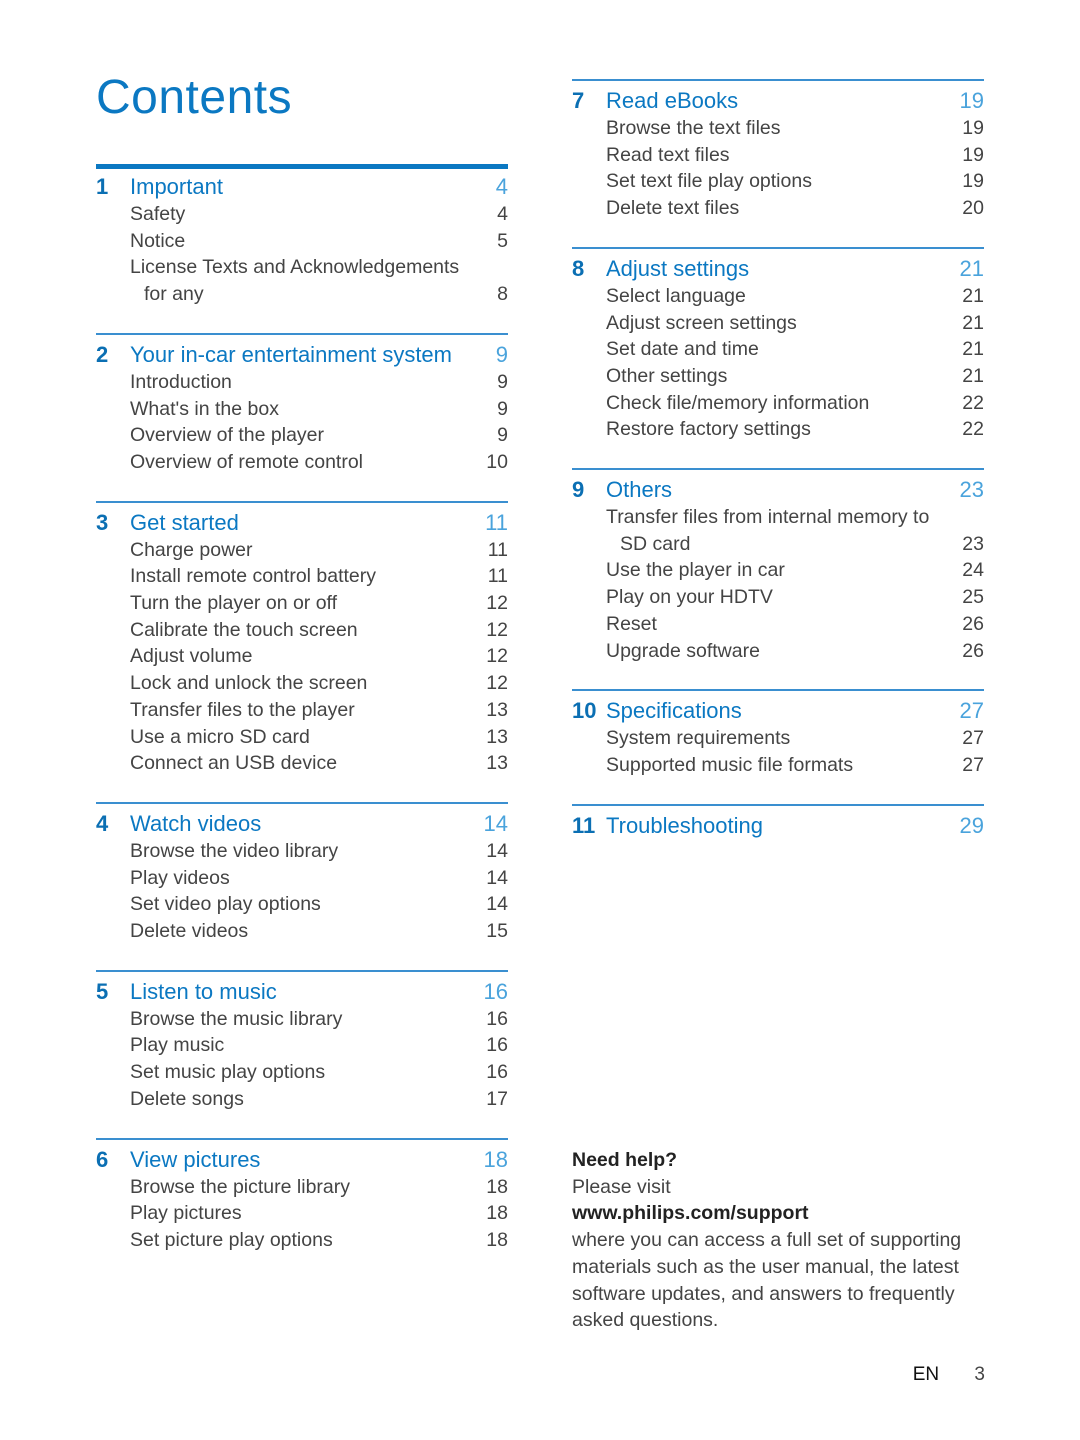 Image resolution: width=1080 pixels, height=1440 pixels. What do you see at coordinates (778, 490) in the screenshot?
I see `toc-chapter-entry: 9 Others 23` at bounding box center [778, 490].